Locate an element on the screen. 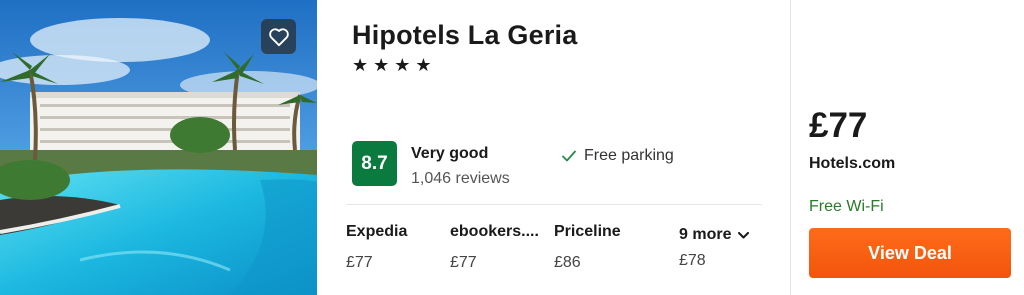  provider-name: Priceline is located at coordinates (587, 231).